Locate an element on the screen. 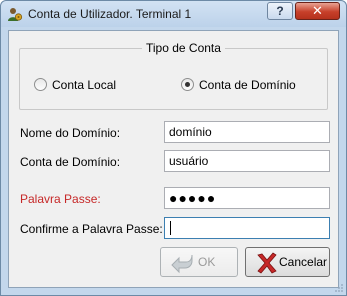 This screenshot has height=296, width=347. password-label: Palavra Passe: is located at coordinates (60, 199).